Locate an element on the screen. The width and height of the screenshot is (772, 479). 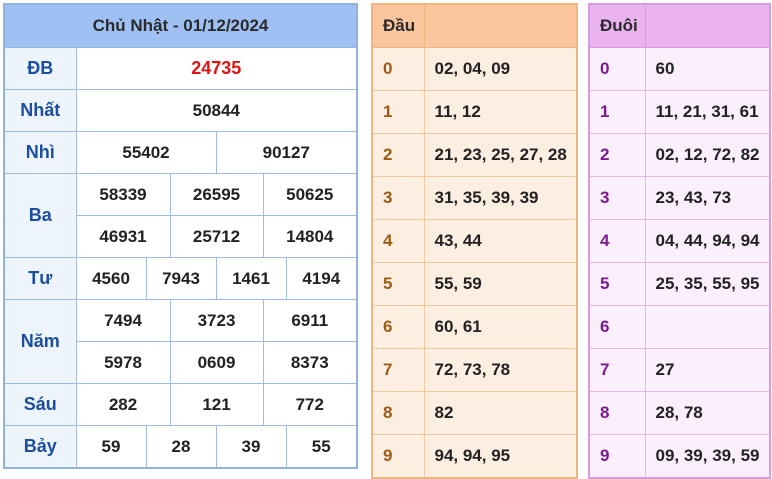
table-row: 4 04, 44, 94, 94 is located at coordinates (679, 241).